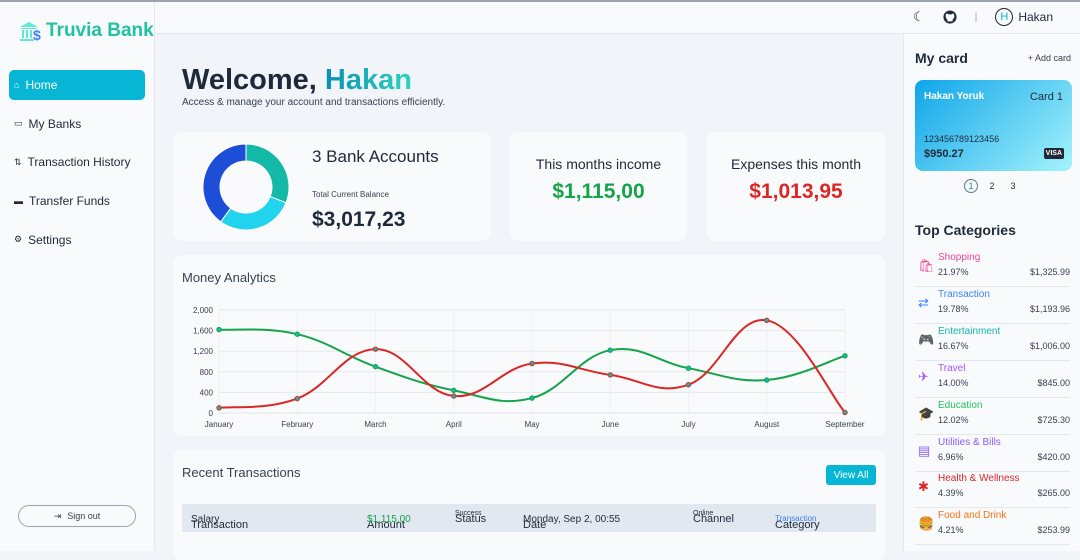  What do you see at coordinates (965, 230) in the screenshot?
I see `top-categories-title: Top Categories` at bounding box center [965, 230].